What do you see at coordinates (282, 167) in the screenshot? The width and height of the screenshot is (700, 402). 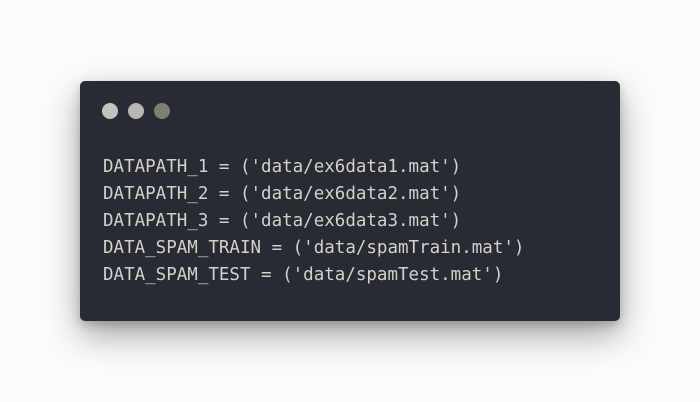 I see `code-line: DATAPATH_1 = ('data/ex6data1.mat')` at bounding box center [282, 167].